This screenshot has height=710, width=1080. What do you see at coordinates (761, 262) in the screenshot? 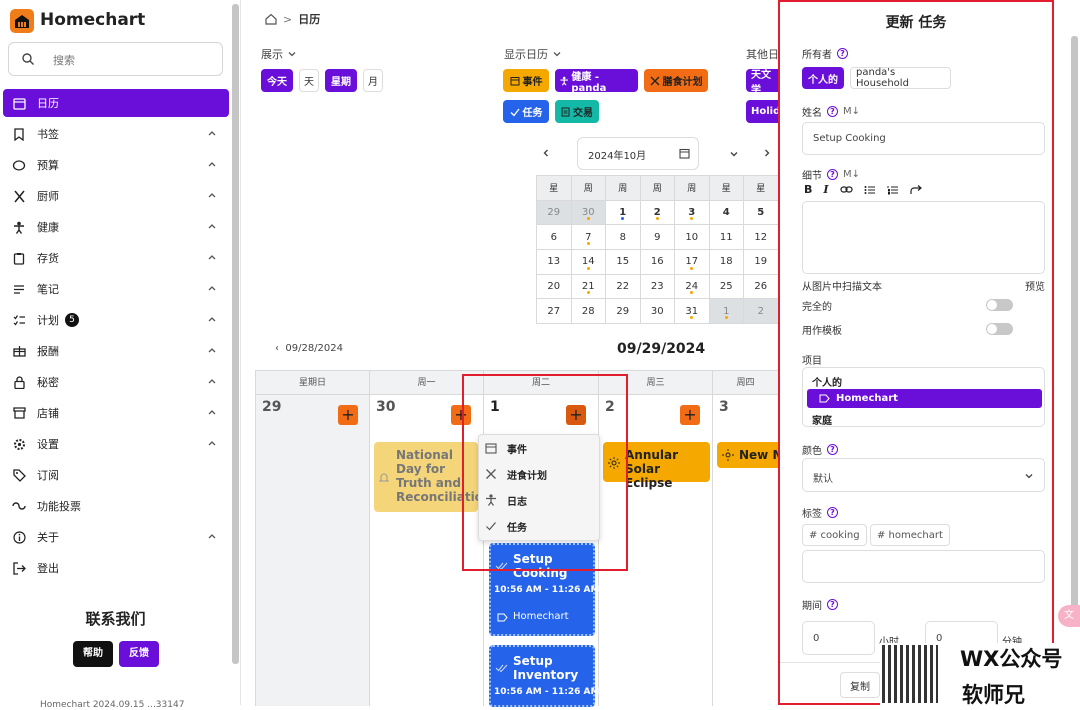
I see `calendar-day: 19` at bounding box center [761, 262].